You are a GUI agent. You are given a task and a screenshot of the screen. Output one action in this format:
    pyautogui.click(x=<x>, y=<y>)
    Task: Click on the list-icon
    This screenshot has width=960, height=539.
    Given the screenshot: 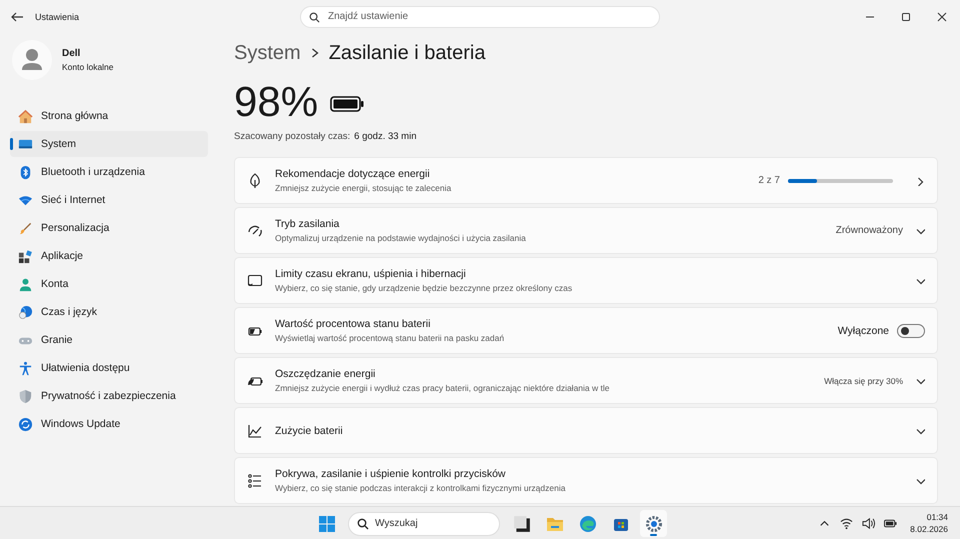 What is the action you would take?
    pyautogui.click(x=255, y=480)
    